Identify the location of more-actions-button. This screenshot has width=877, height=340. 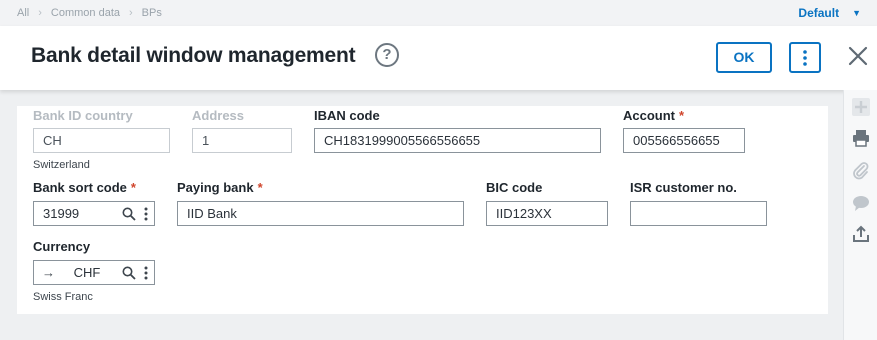
(805, 57).